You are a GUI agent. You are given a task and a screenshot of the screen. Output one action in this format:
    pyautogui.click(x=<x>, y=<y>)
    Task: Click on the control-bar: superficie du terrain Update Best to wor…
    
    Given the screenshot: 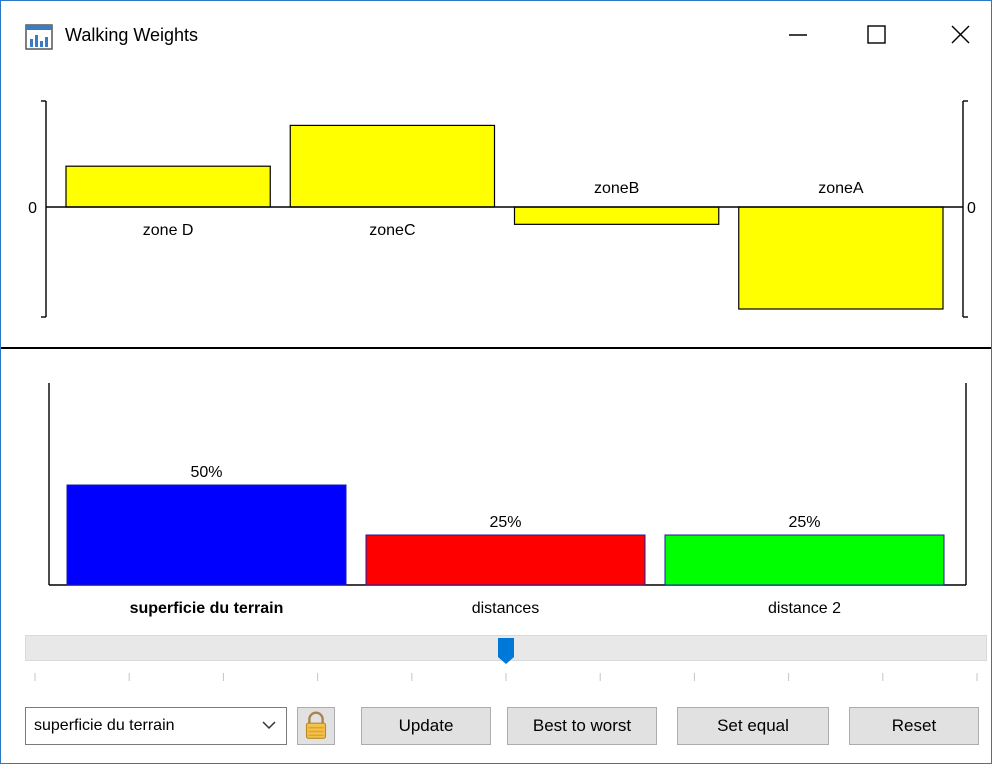 What is the action you would take?
    pyautogui.click(x=505, y=727)
    